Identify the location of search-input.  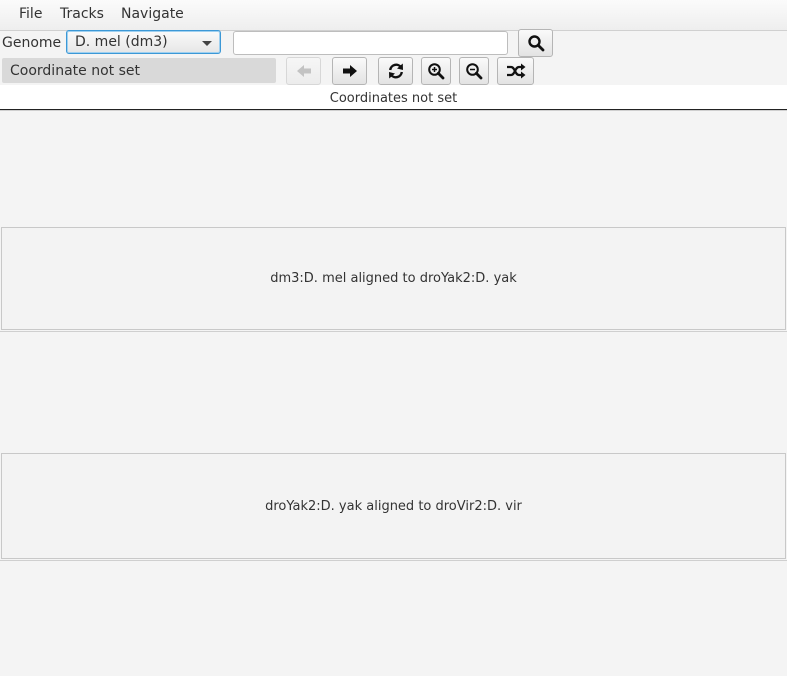
(370, 43).